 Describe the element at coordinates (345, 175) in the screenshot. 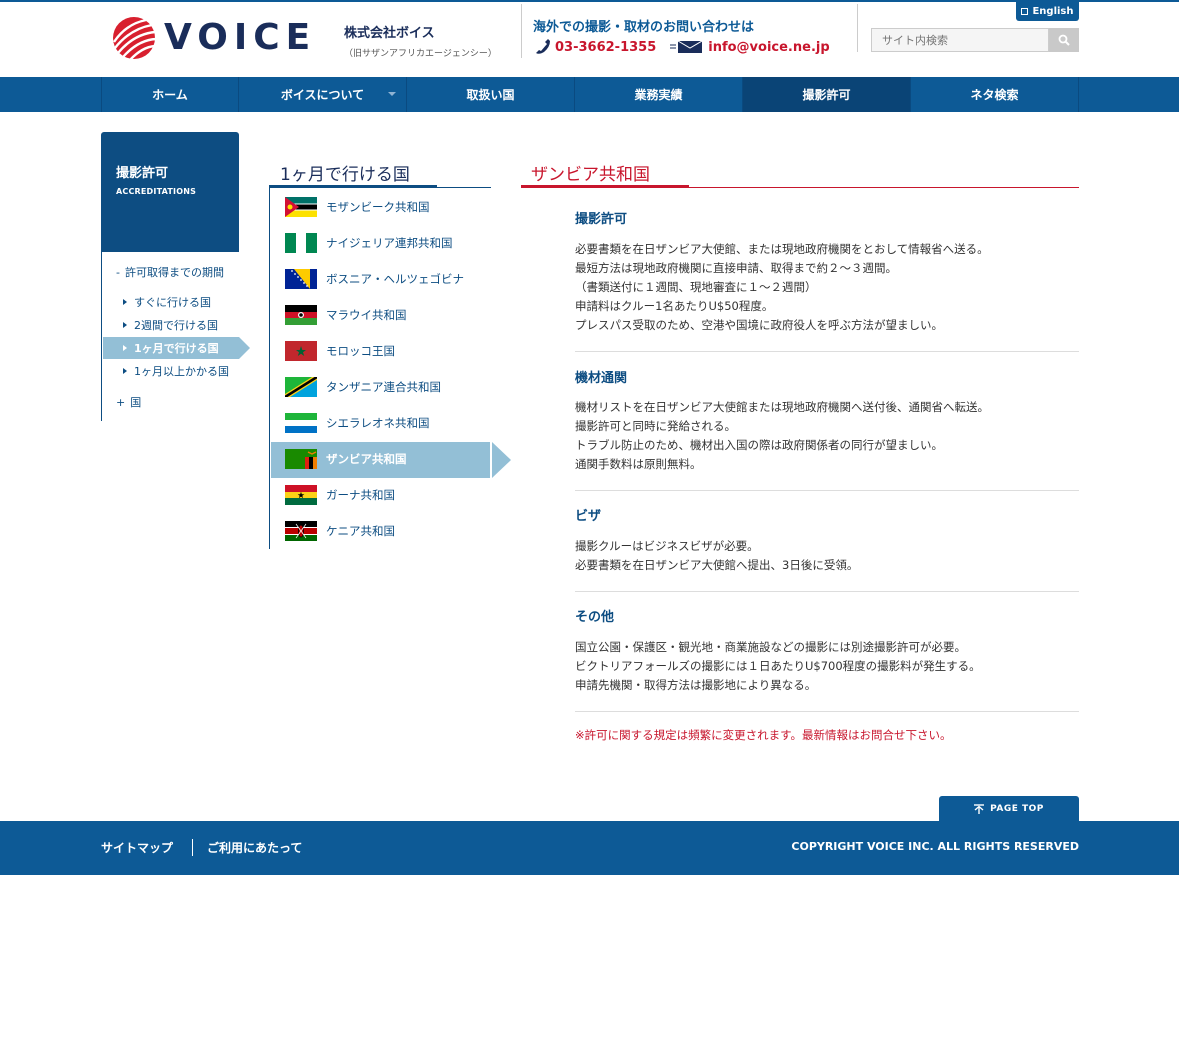

I see `country-list-title: 1ヶ月で行ける国` at that location.